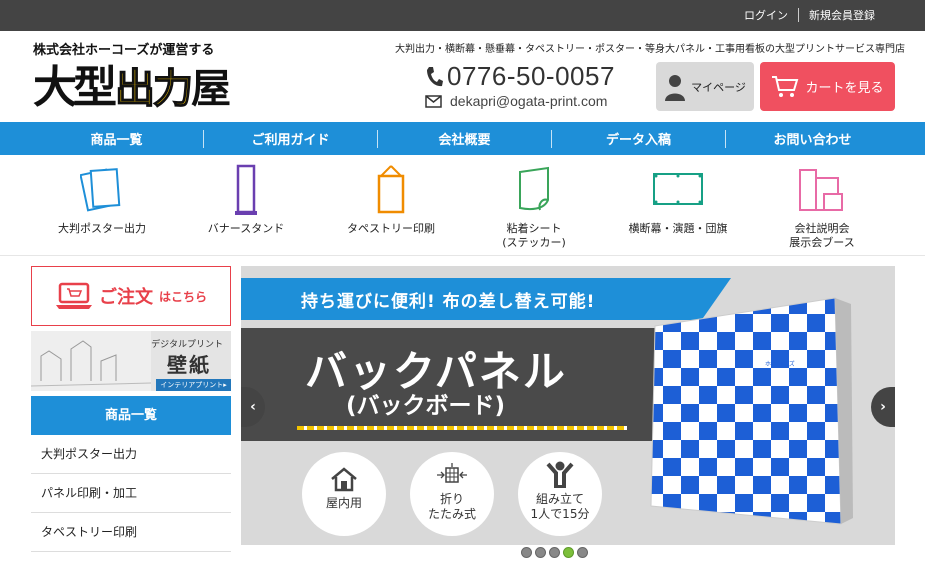  I want to click on sidebar-item-tapestry: タペストリー印刷, so click(131, 532).